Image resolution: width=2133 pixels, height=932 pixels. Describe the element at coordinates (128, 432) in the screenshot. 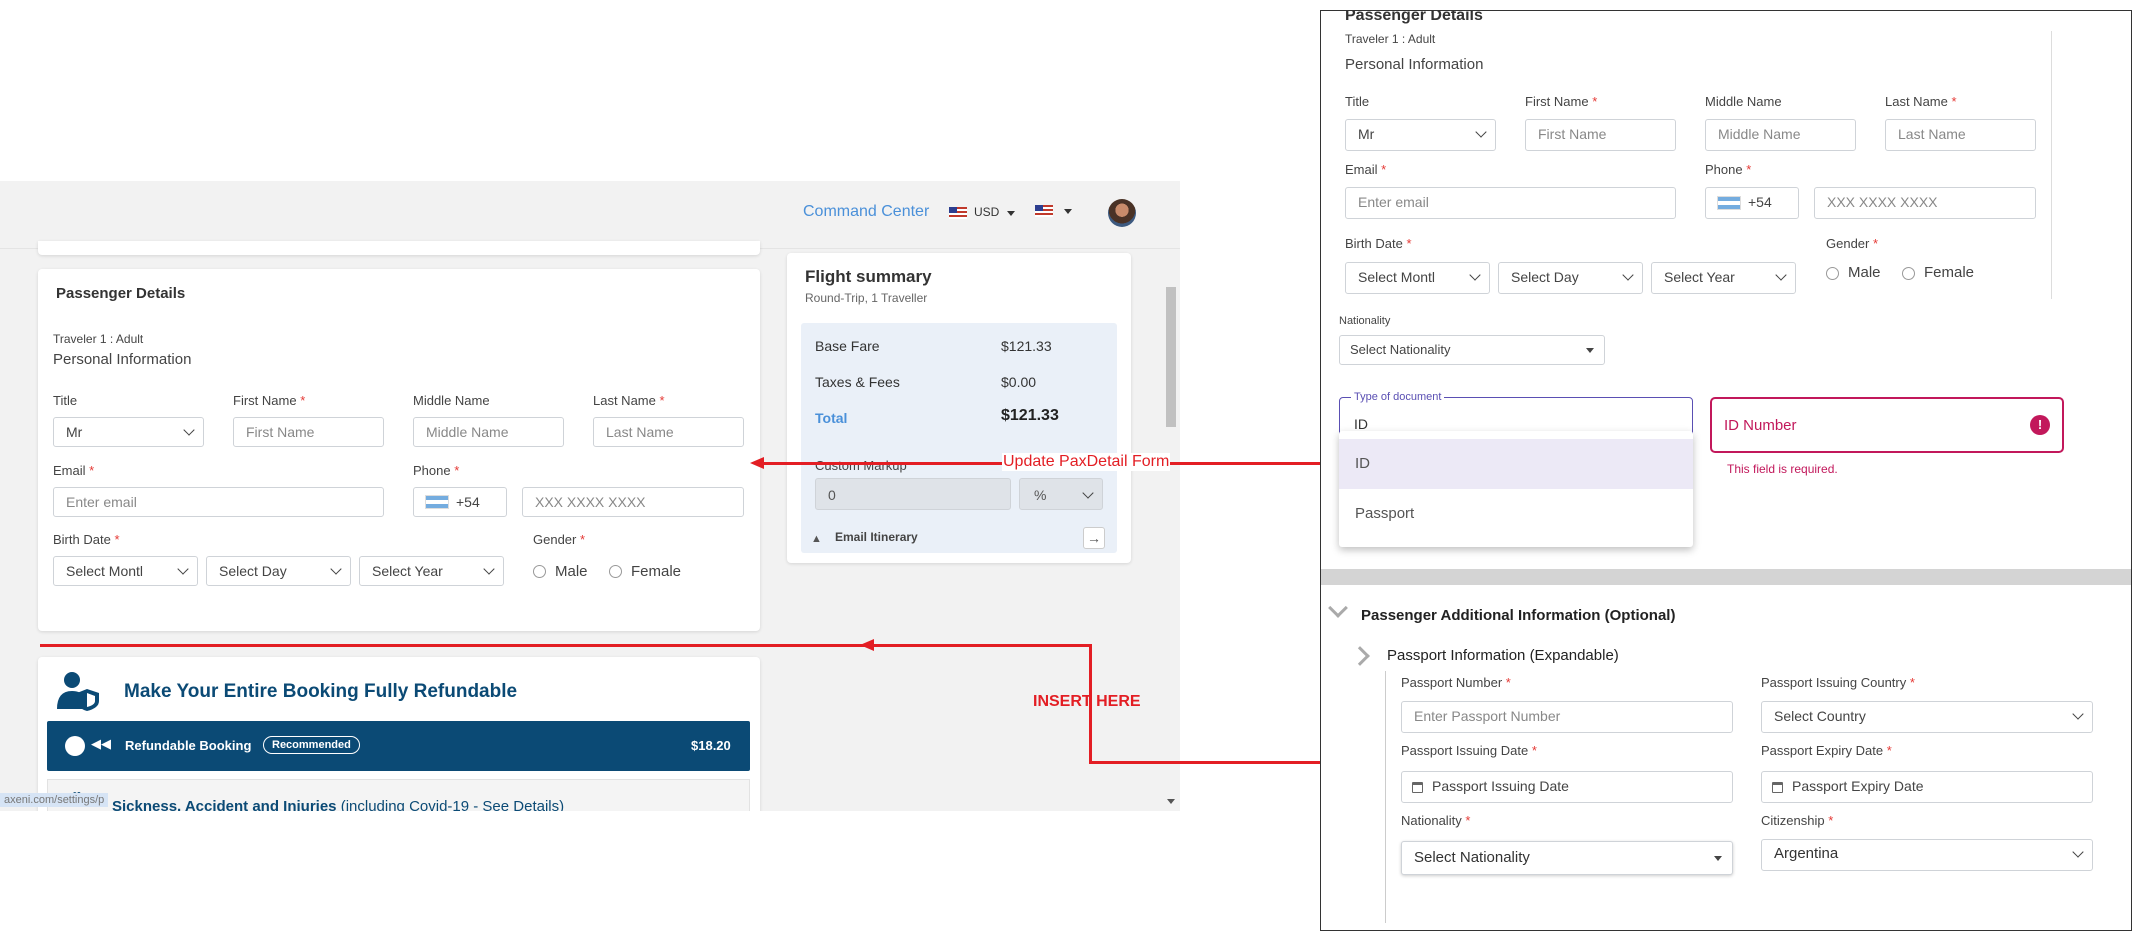

I see `title-select: Mr` at that location.